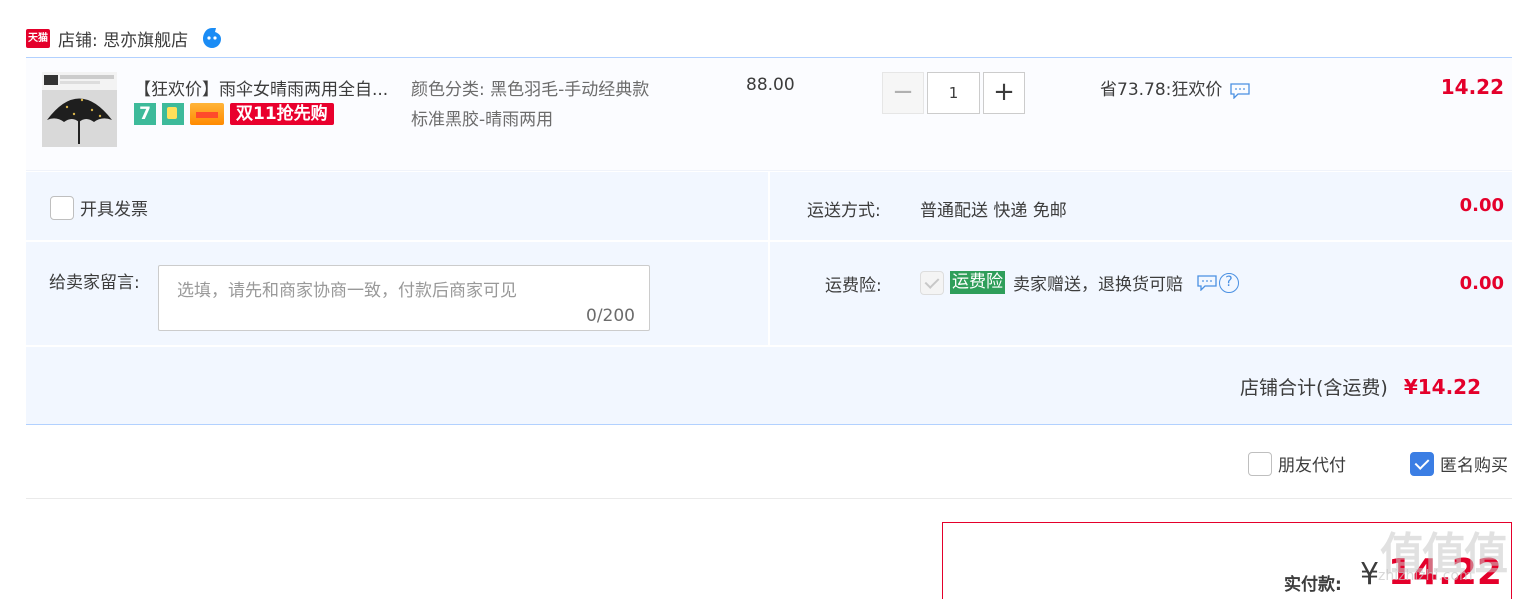 The width and height of the screenshot is (1533, 599). Describe the element at coordinates (770, 85) in the screenshot. I see `unit-price: 88.00` at that location.